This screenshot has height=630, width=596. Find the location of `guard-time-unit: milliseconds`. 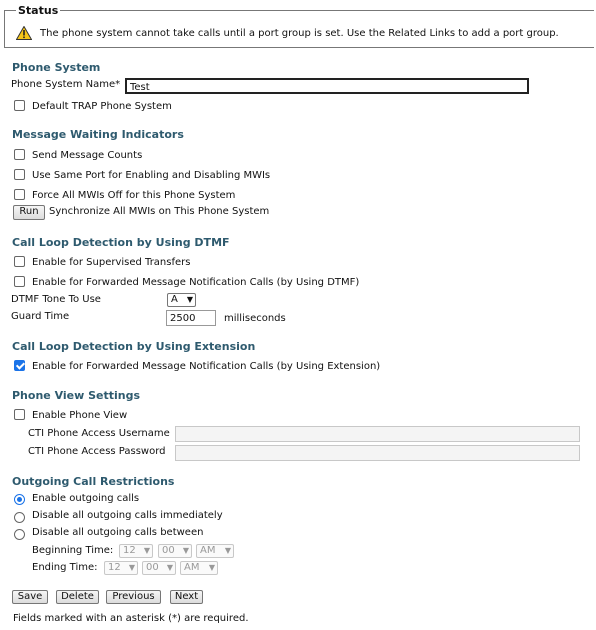

guard-time-unit: milliseconds is located at coordinates (255, 318).